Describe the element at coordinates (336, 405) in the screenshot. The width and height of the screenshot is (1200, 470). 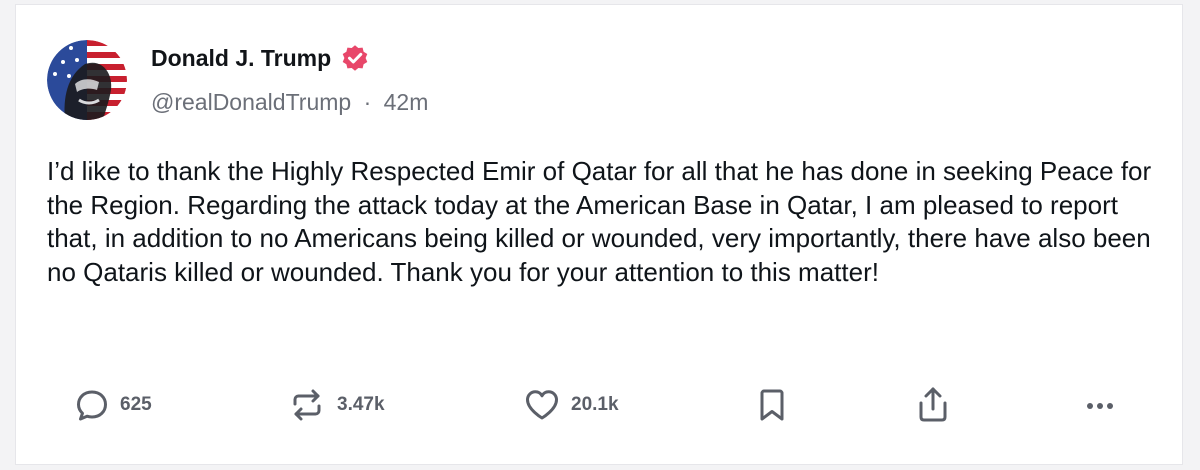
I see `repost-button: 3.47k` at that location.